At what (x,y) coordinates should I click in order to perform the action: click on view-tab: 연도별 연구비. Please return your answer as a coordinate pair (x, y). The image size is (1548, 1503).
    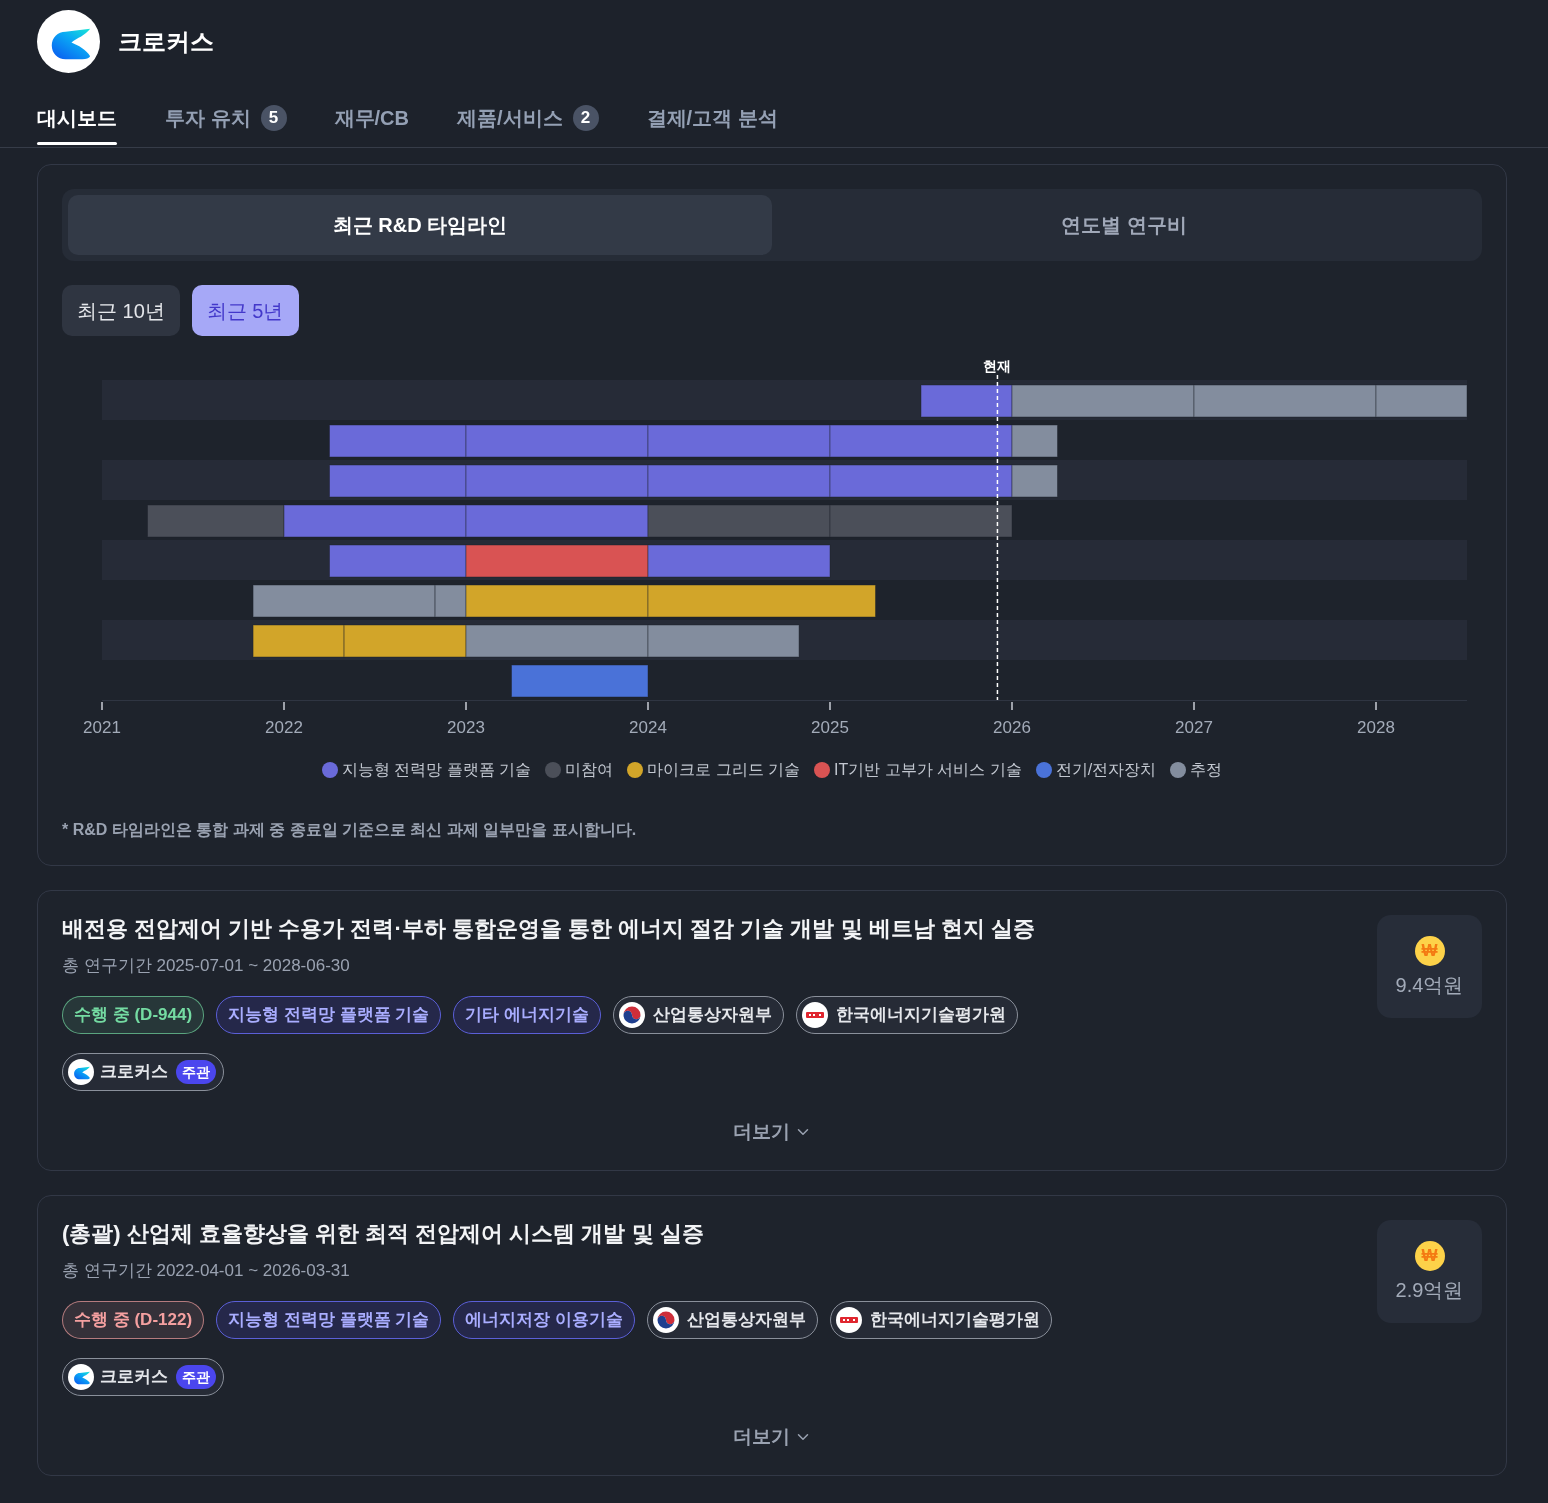
    Looking at the image, I should click on (1124, 225).